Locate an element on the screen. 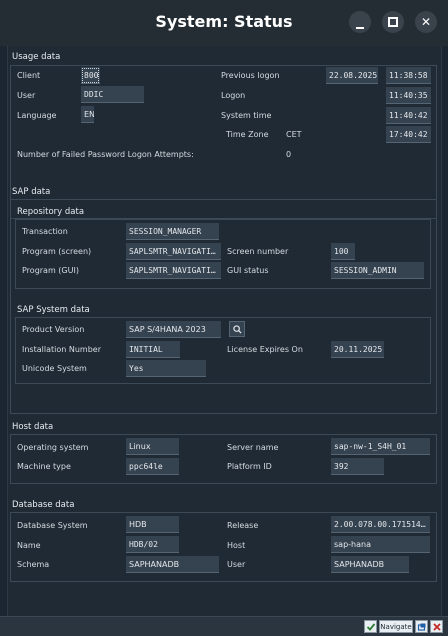 This screenshot has height=636, width=448. license-expires-field: 20.11.2025 is located at coordinates (357, 349).